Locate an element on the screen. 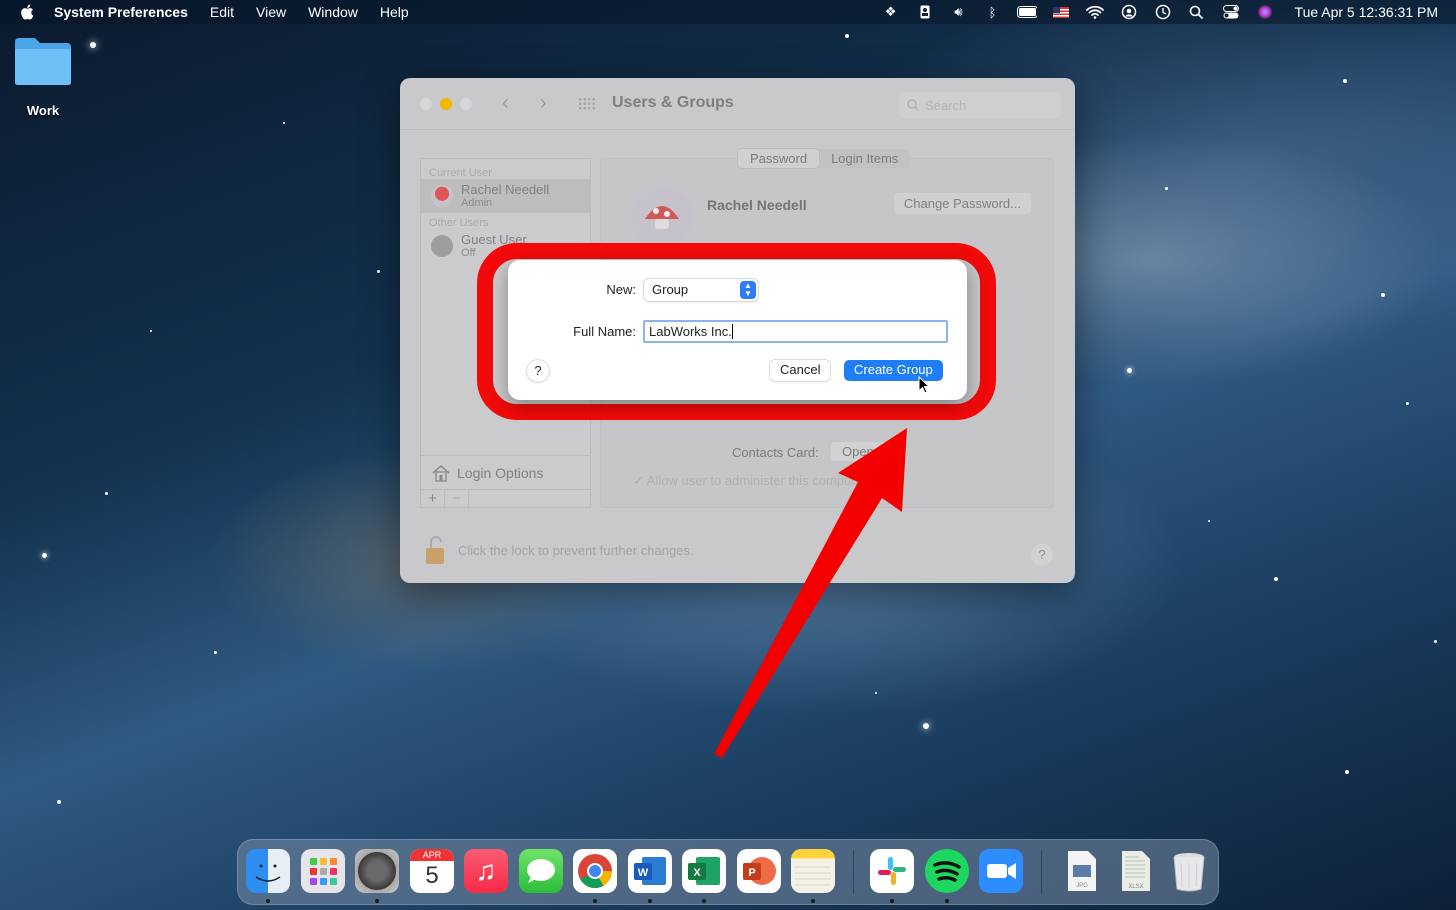 The image size is (1456, 910). traffic-lights is located at coordinates (446, 104).